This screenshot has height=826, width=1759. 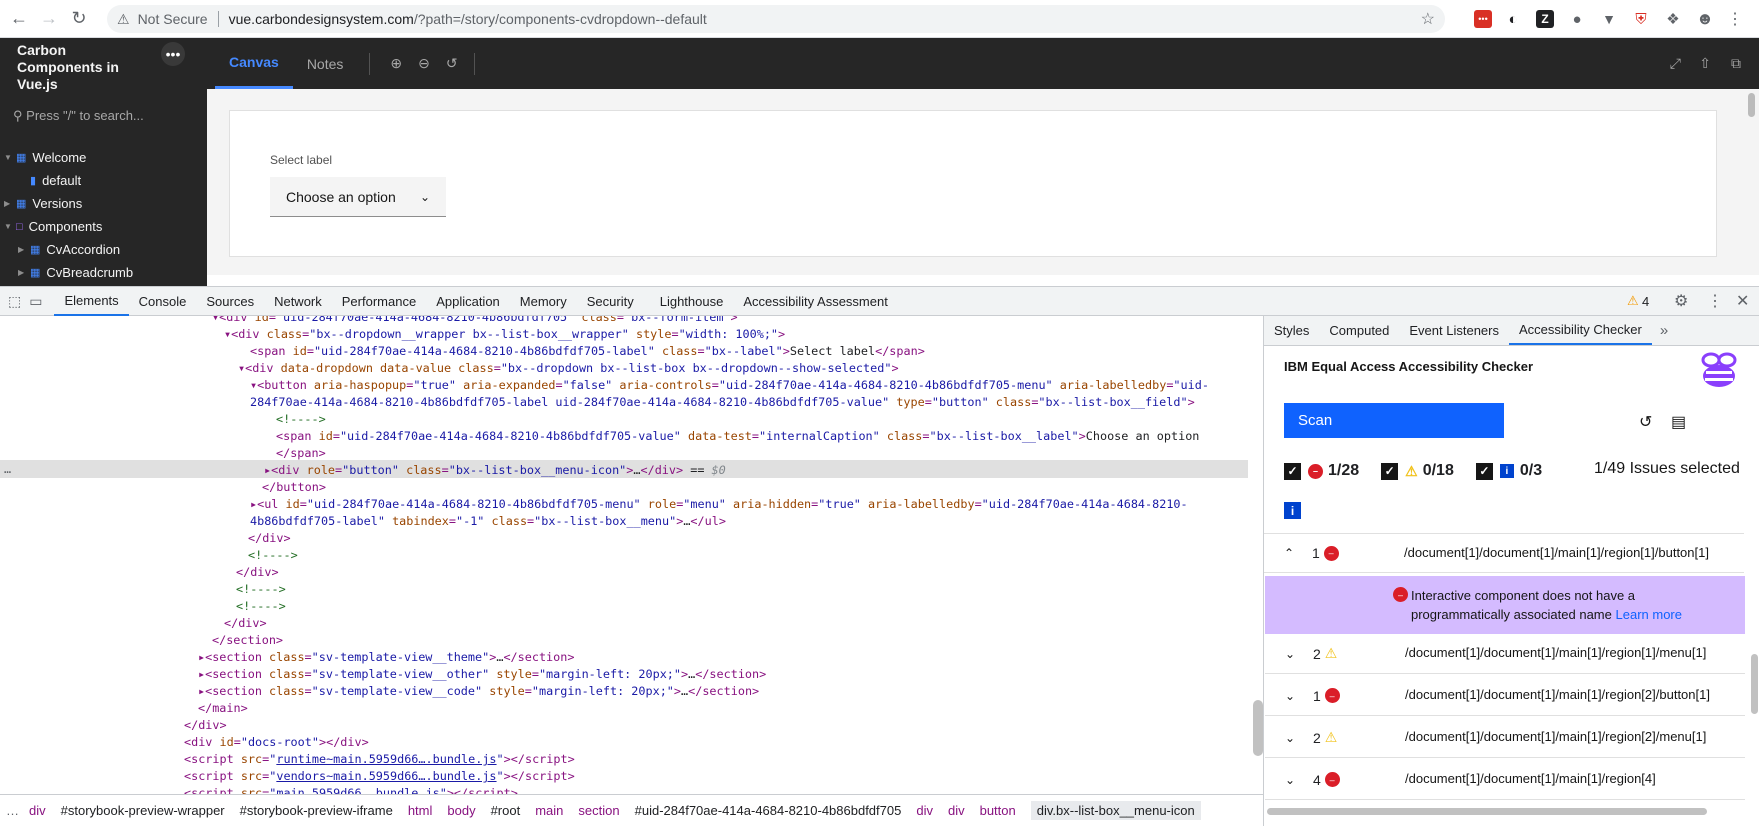 What do you see at coordinates (45, 157) in the screenshot?
I see `sidebar-item-welcome: ▼ ▦ Welcome` at bounding box center [45, 157].